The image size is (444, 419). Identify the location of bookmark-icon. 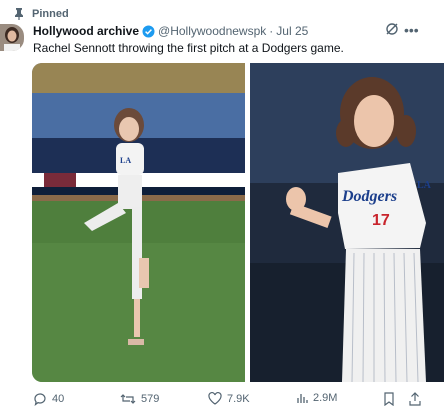
(389, 399).